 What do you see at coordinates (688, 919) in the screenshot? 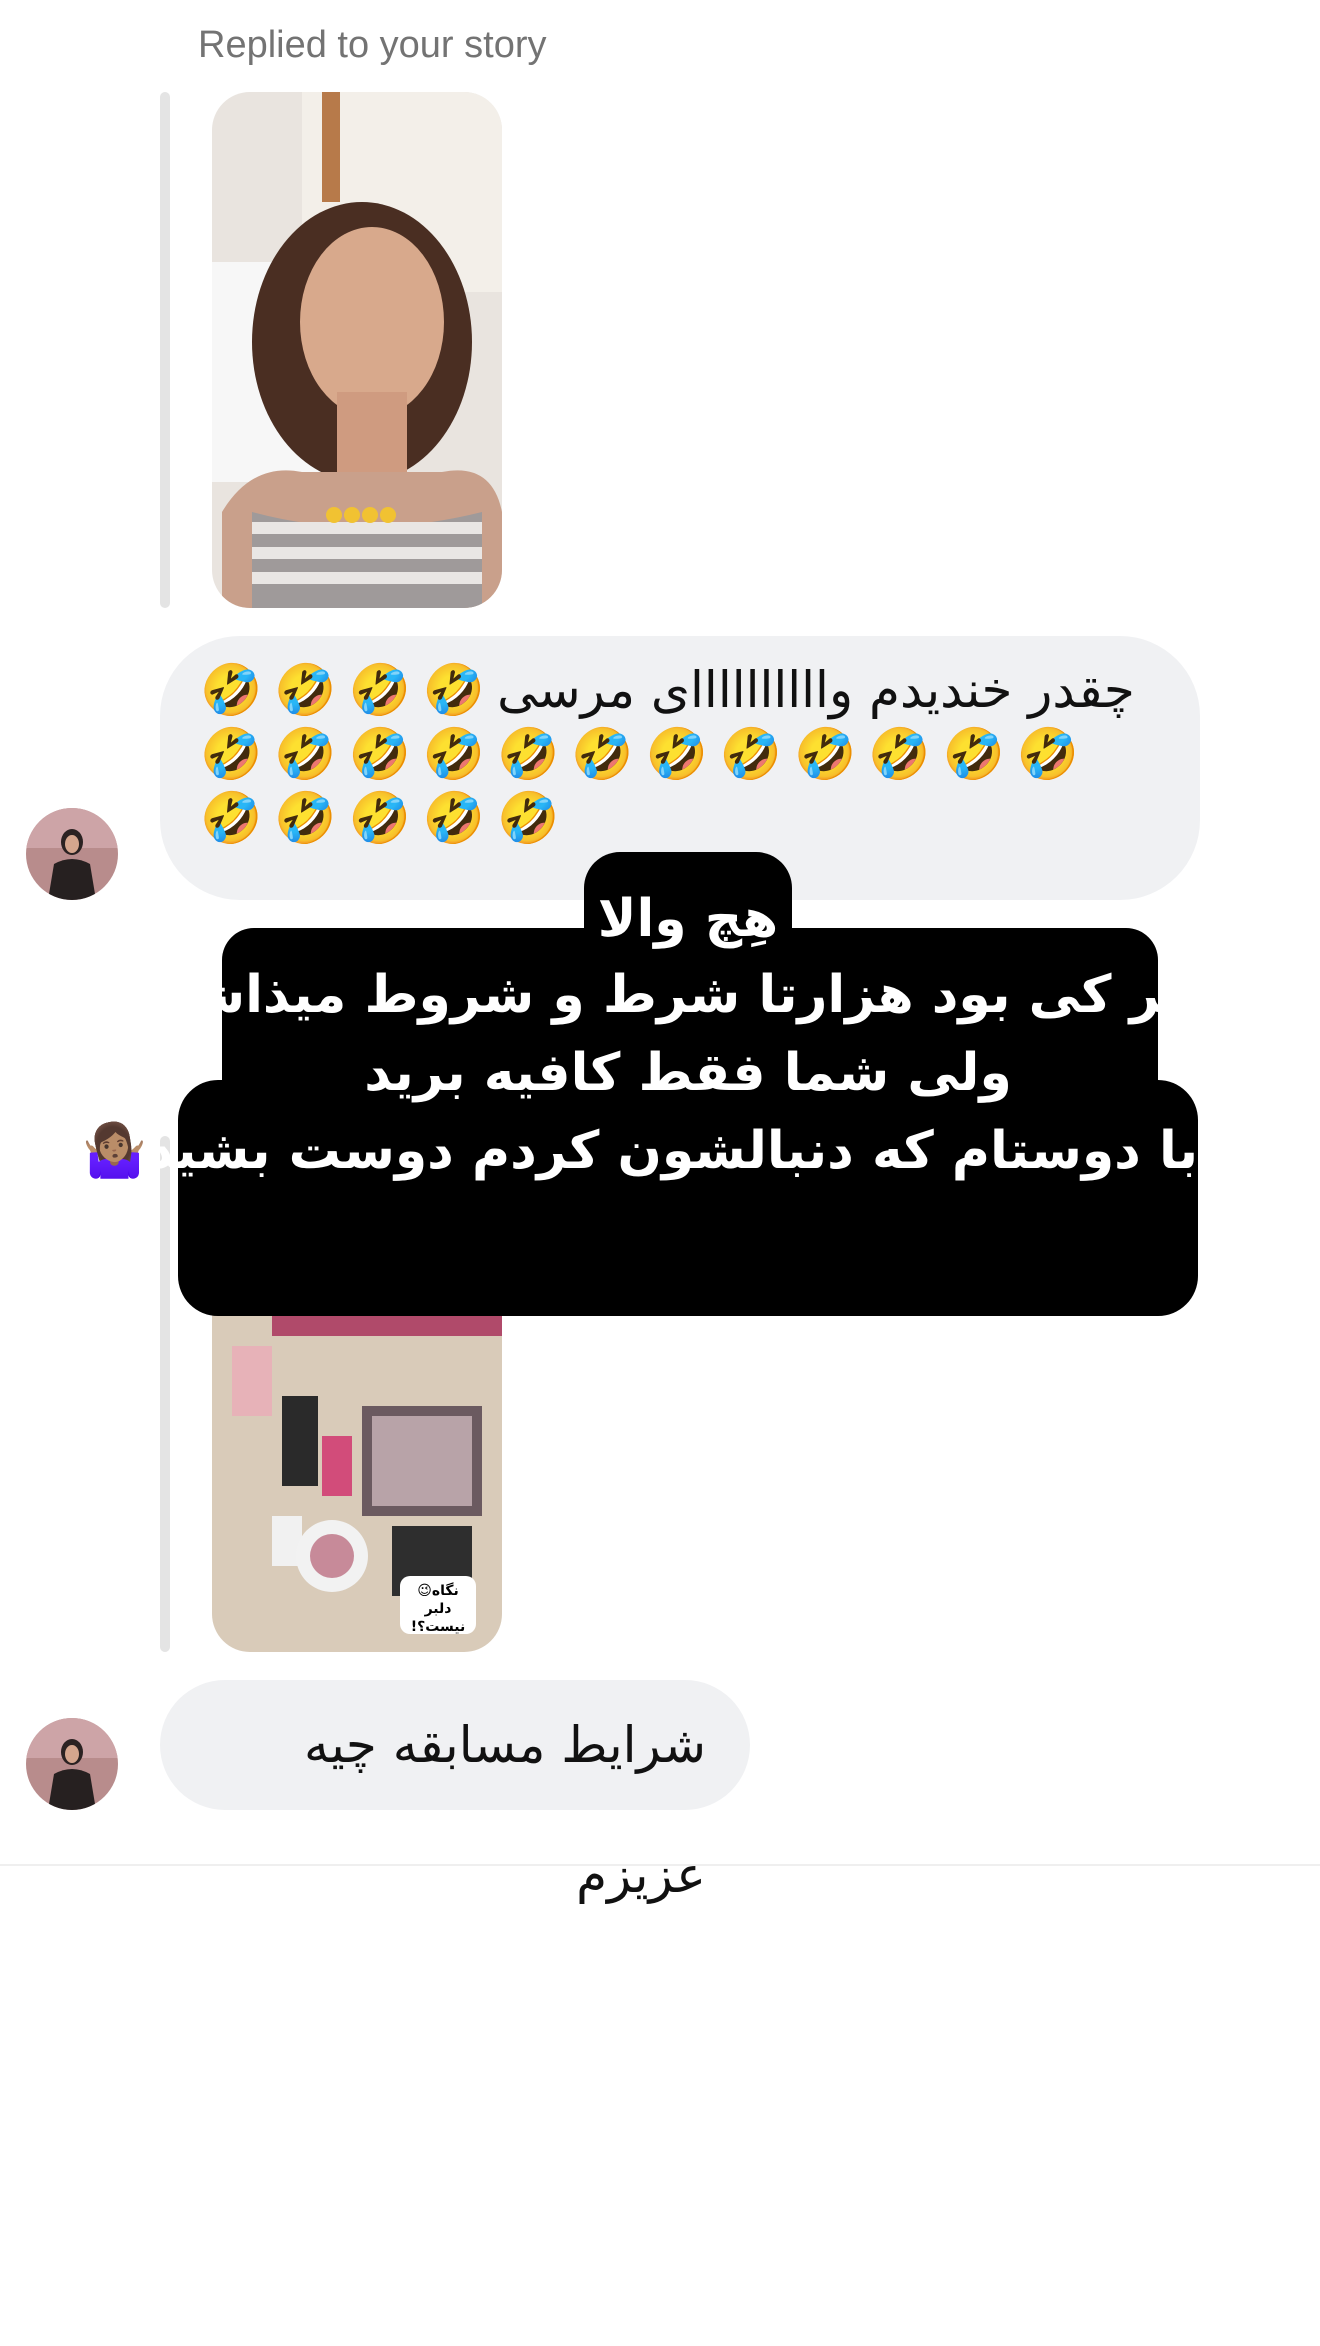
I see `overlay-line-1: هِچ والا` at bounding box center [688, 919].